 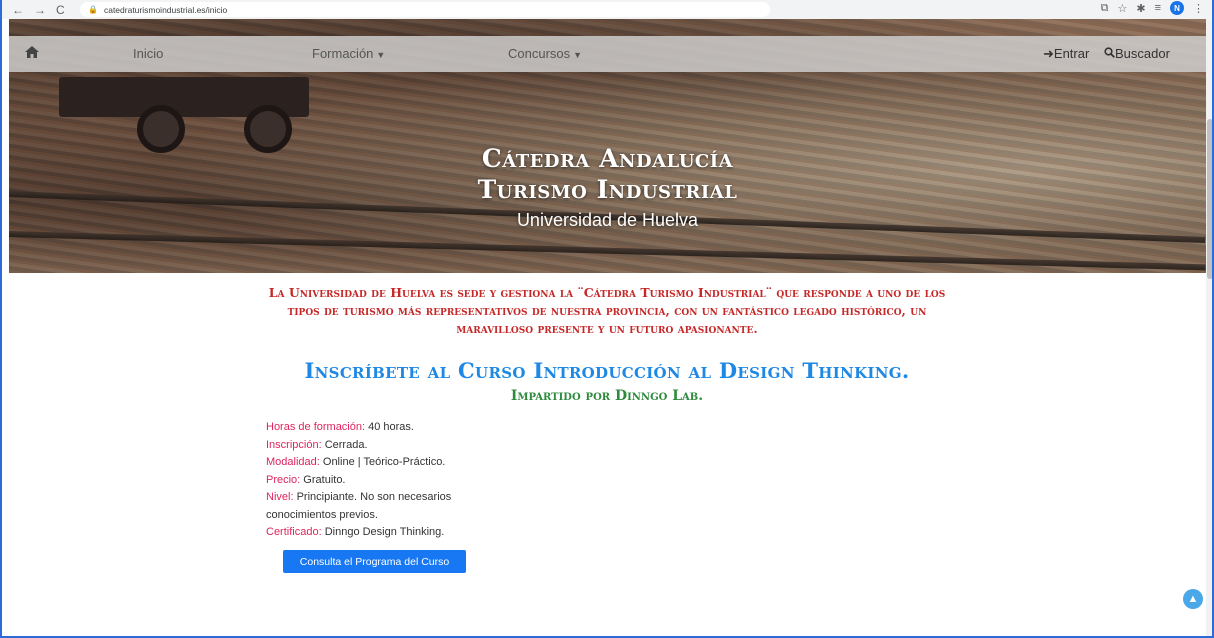 I want to click on browser-actions: ⧉ ☆ ✱ ≡ N ⋮, so click(x=1152, y=8).